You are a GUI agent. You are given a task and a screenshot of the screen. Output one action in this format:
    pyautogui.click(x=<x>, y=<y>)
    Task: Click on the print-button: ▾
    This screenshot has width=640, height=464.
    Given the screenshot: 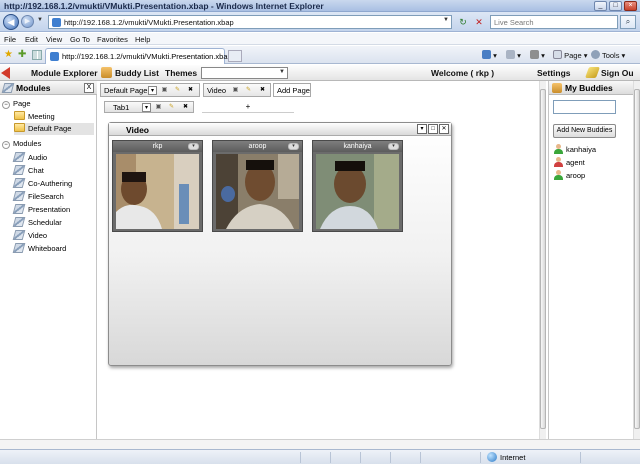 What is the action you would take?
    pyautogui.click(x=537, y=55)
    